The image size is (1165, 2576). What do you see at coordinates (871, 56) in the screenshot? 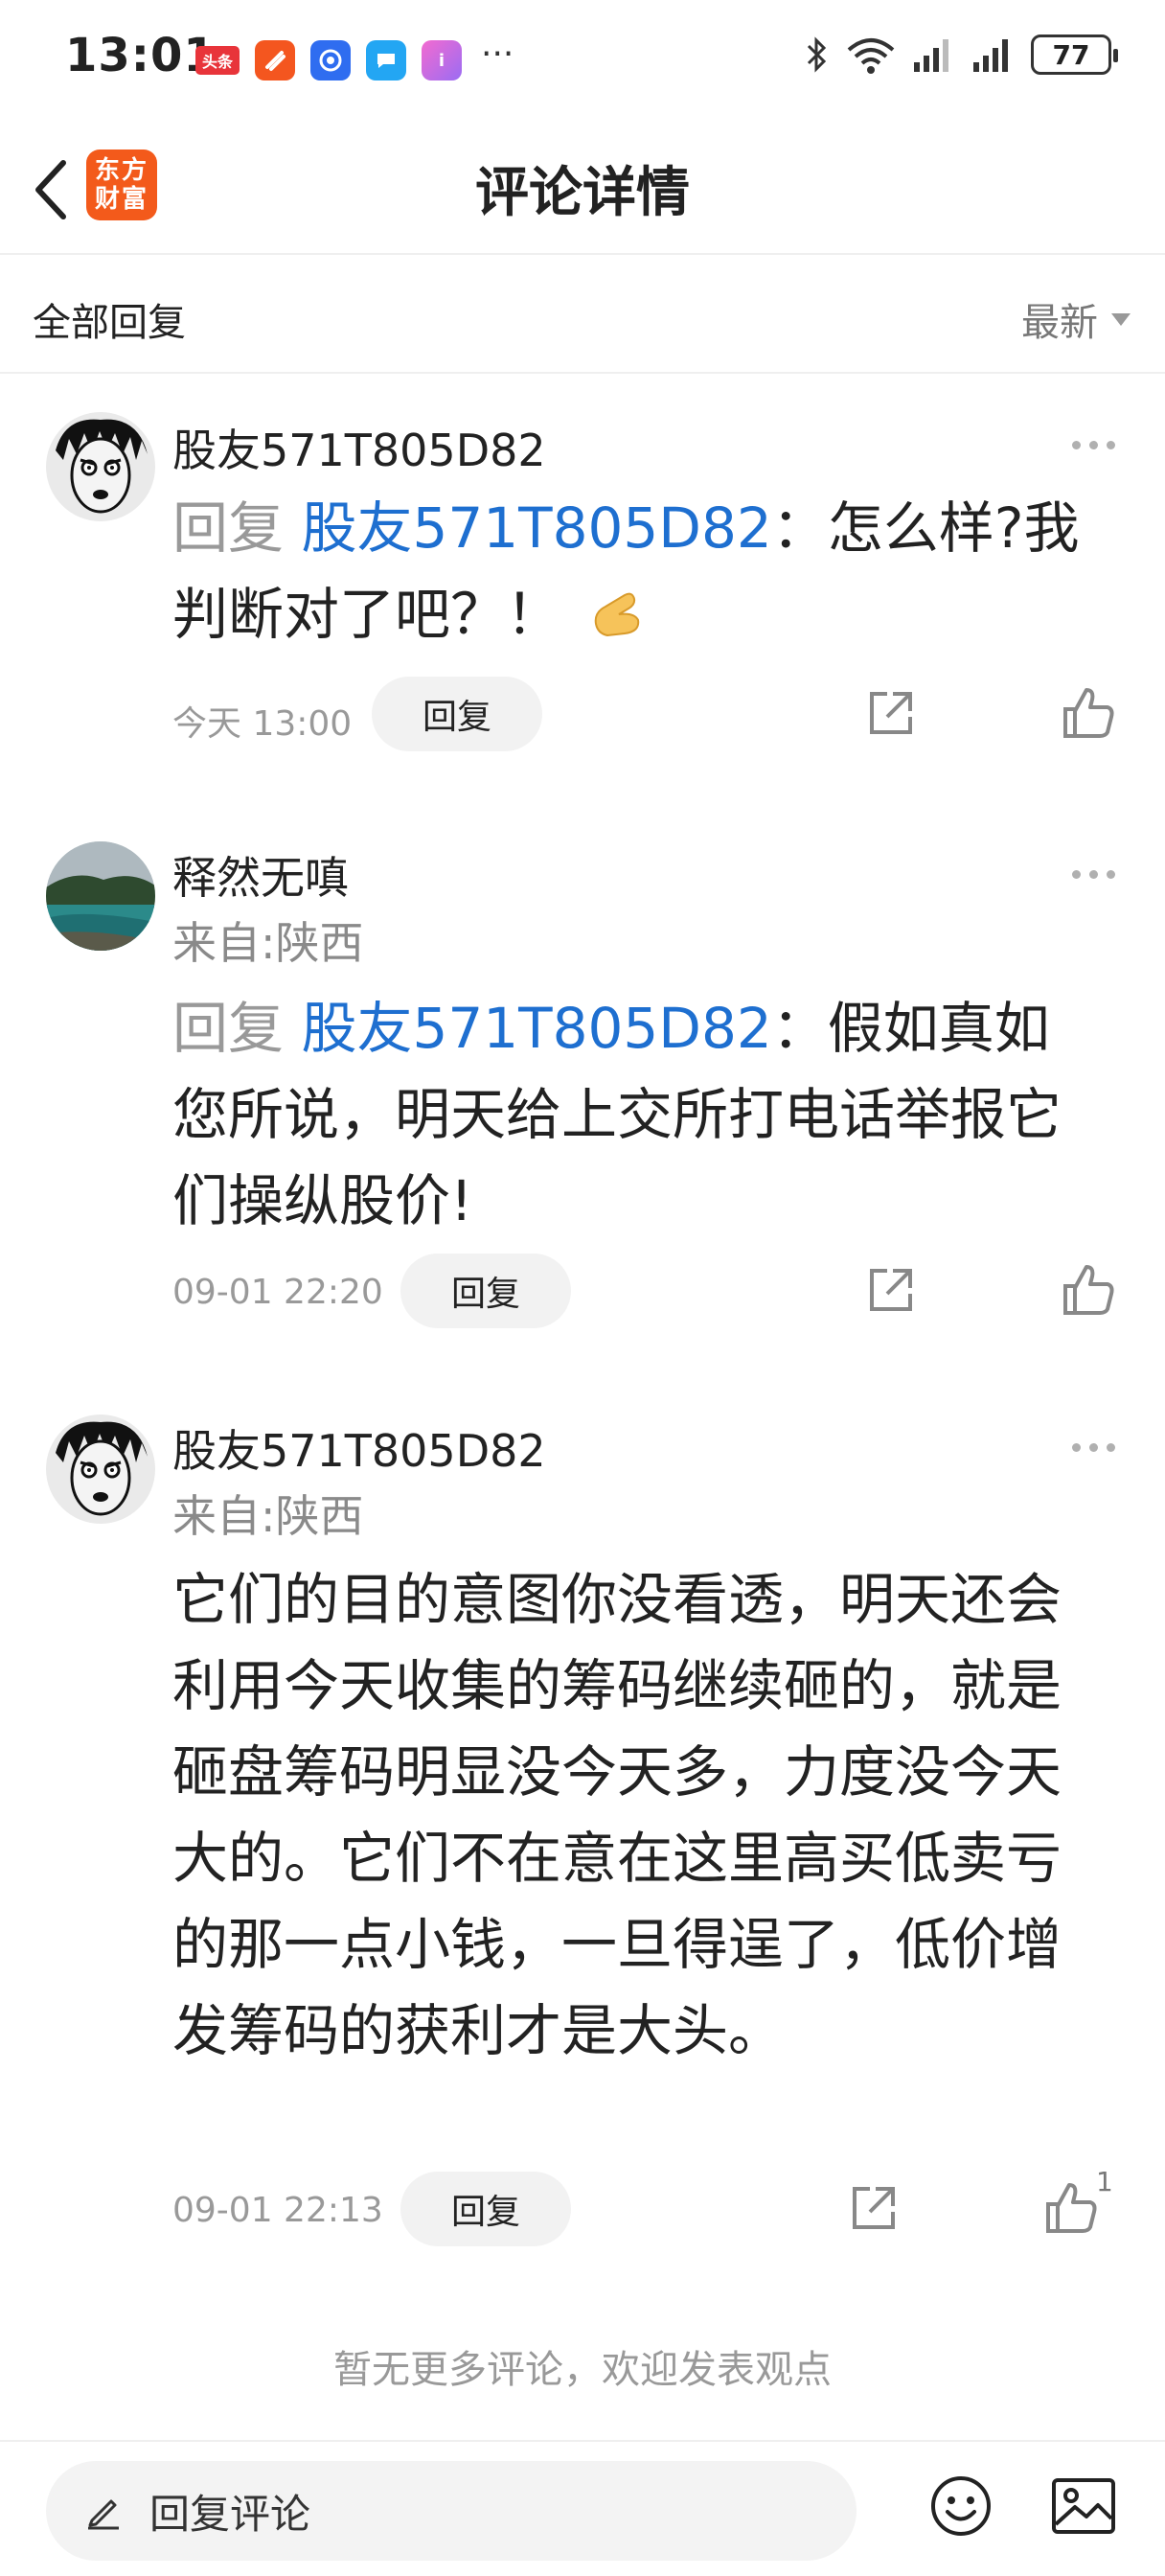
I see `wifi-icon` at bounding box center [871, 56].